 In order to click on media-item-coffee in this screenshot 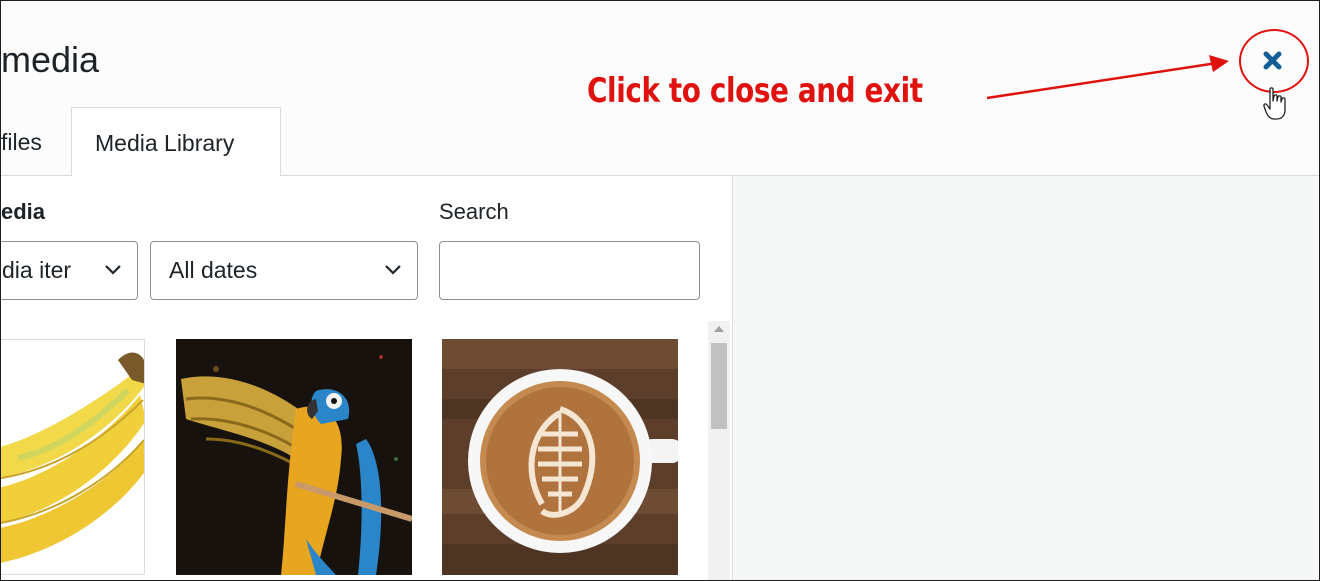, I will do `click(560, 457)`.